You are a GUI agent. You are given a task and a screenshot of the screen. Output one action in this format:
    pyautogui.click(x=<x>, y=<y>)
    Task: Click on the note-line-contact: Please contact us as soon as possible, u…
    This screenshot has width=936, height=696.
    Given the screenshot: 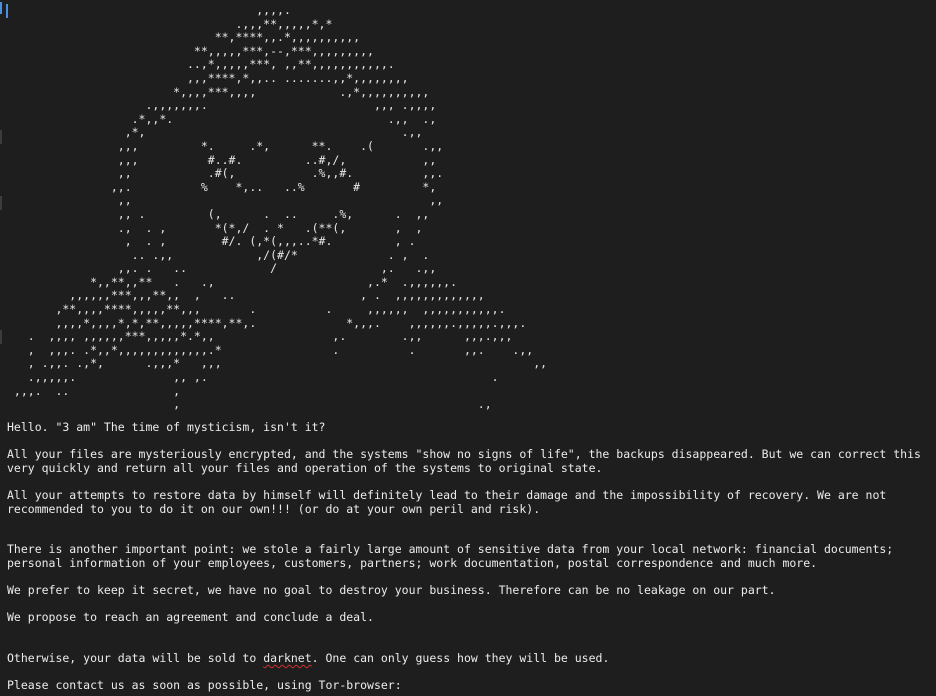 What is the action you would take?
    pyautogui.click(x=204, y=685)
    